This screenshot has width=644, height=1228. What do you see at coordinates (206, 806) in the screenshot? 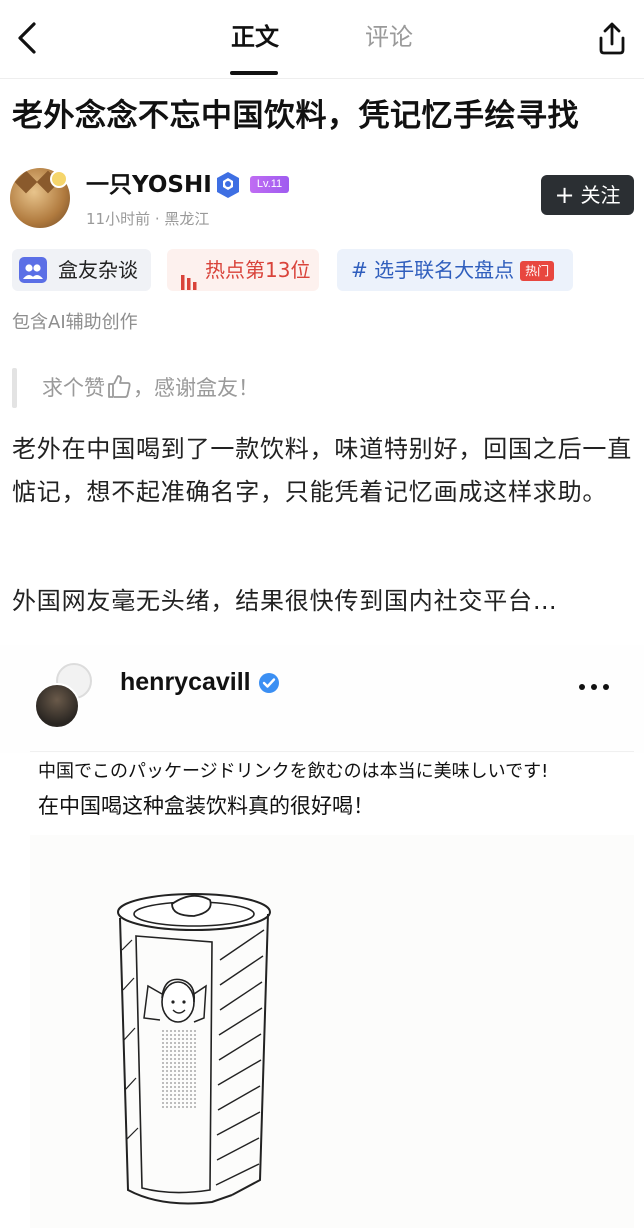
I see `caption-chinese: 在中国喝这种盒装饮料真的很好喝！` at bounding box center [206, 806].